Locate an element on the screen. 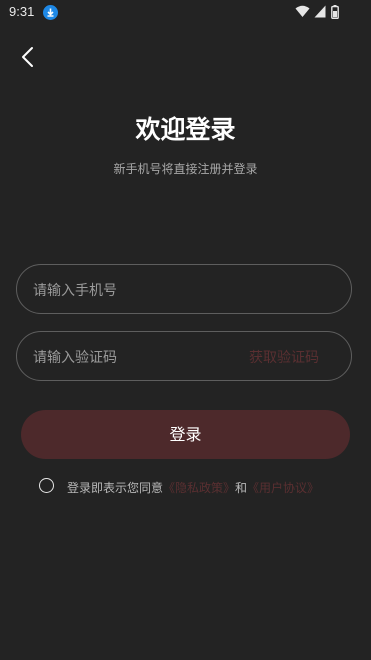  back-arrow-icon is located at coordinates (27, 57).